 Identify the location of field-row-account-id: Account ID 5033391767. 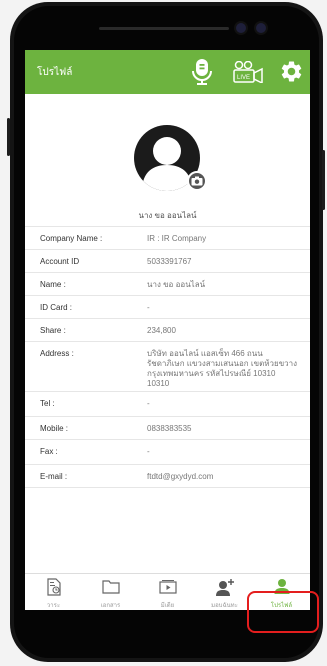
(167, 261).